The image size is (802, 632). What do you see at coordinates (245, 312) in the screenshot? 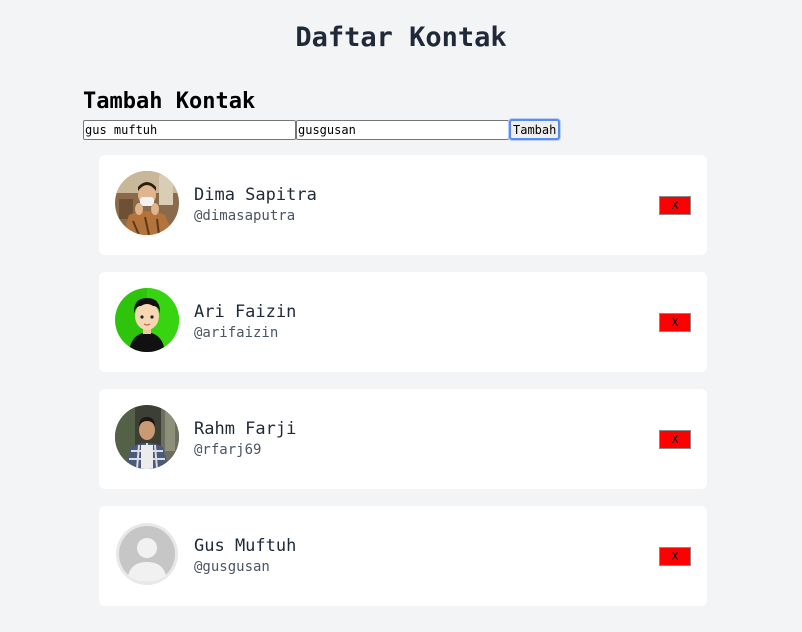
I see `contact-name: Ari Faizin` at bounding box center [245, 312].